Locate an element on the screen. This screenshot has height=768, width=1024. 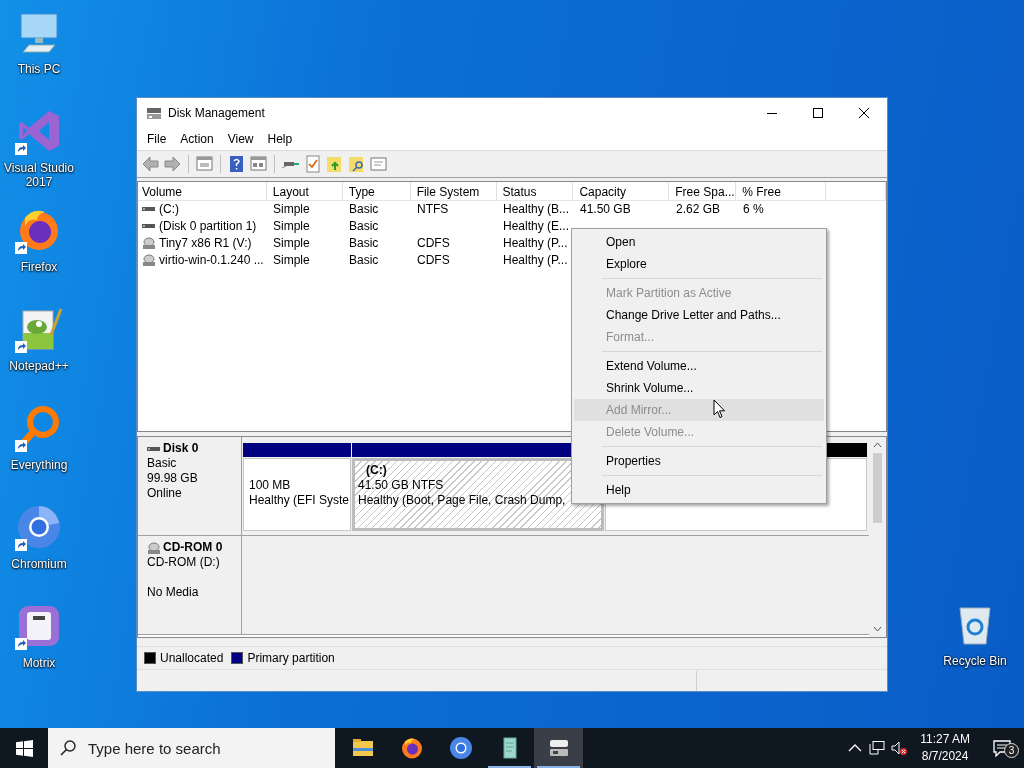
table-cell: 2.62 GB is located at coordinates (698, 209).